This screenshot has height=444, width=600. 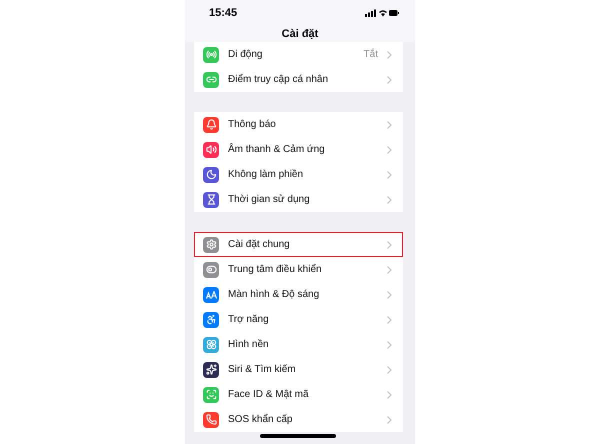 I want to click on row-label: Di động, so click(x=246, y=54).